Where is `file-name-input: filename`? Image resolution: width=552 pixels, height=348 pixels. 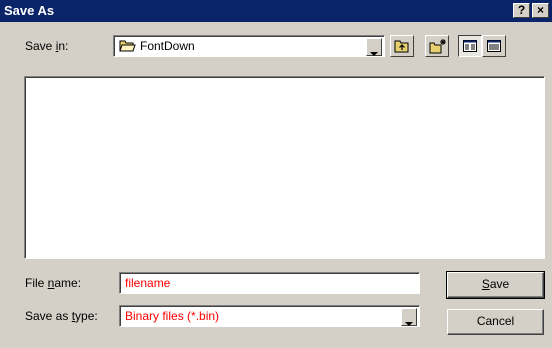
file-name-input: filename is located at coordinates (269, 283).